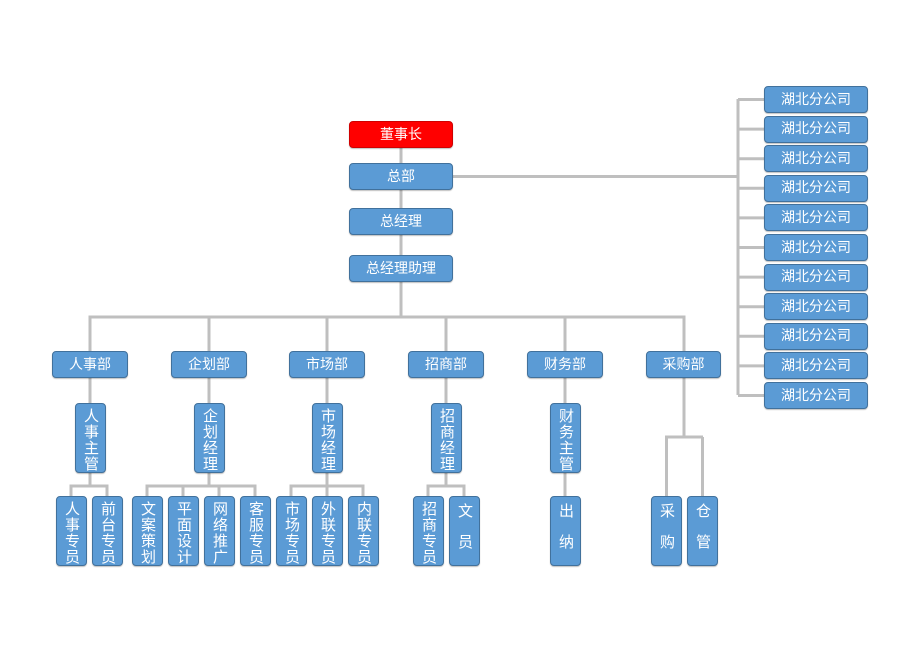 The width and height of the screenshot is (920, 651). What do you see at coordinates (147, 531) in the screenshot?
I see `node-staff-copywriting: 文案策划` at bounding box center [147, 531].